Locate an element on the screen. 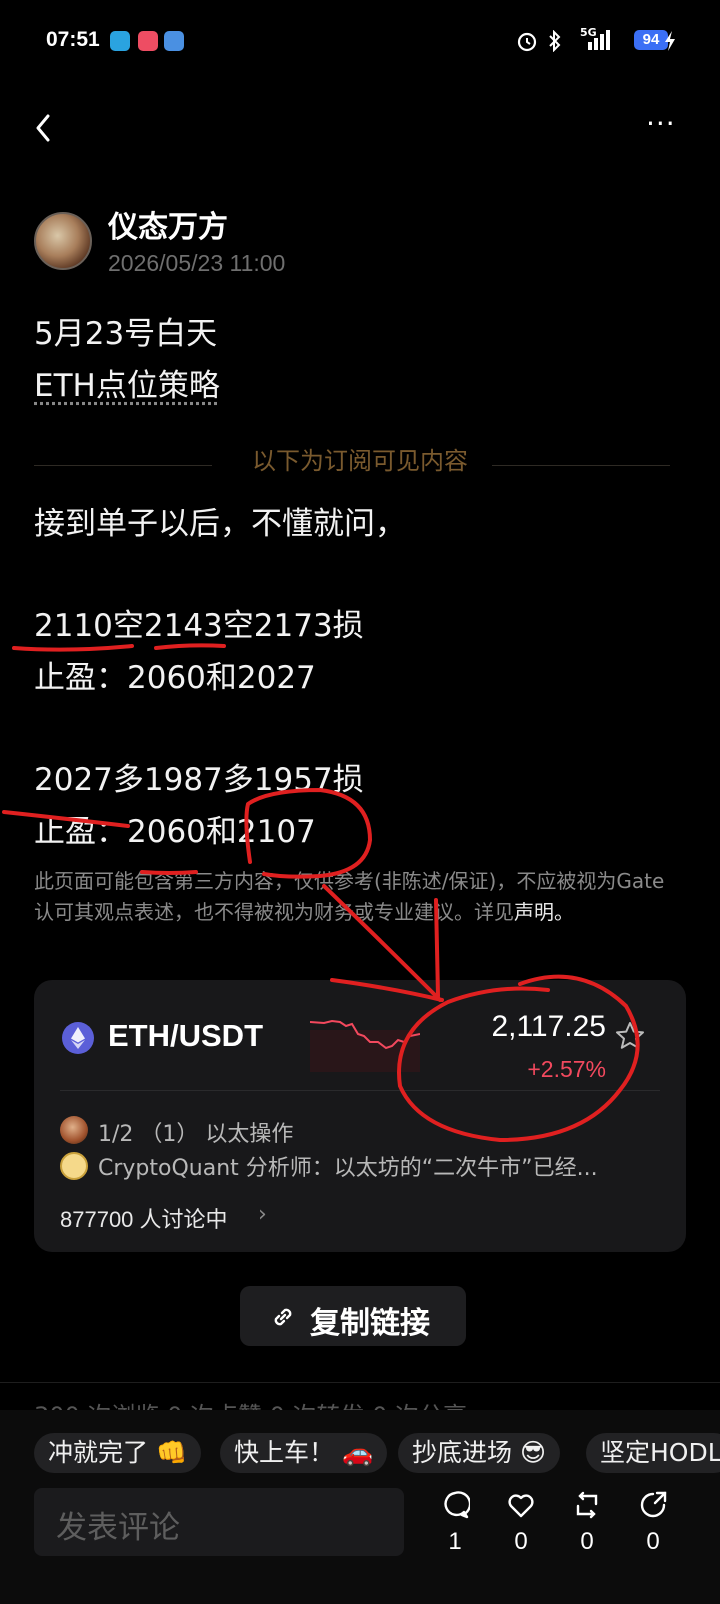 Image resolution: width=720 pixels, height=1604 pixels. short-plan-entry: 2110空2143空2173损 is located at coordinates (199, 626).